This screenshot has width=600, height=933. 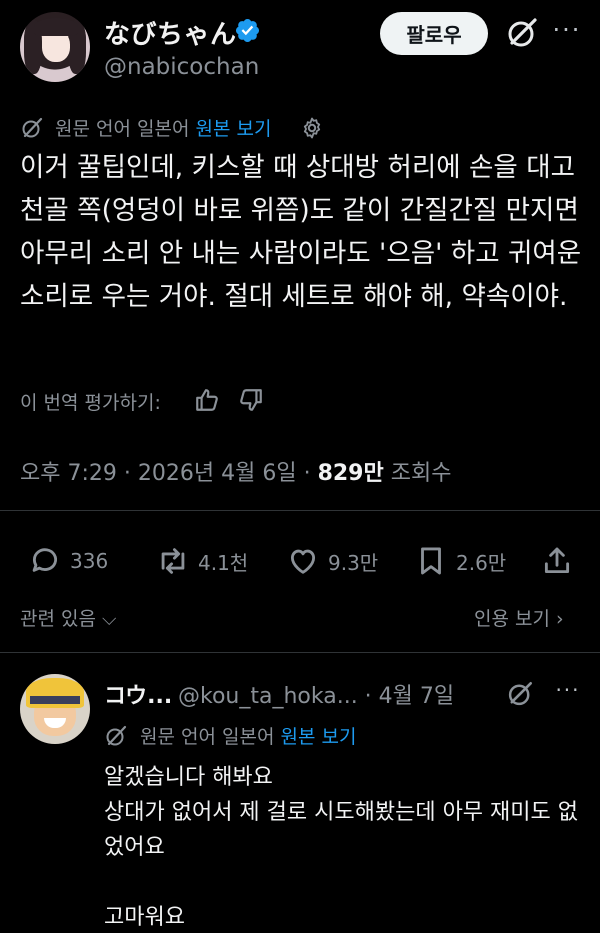 What do you see at coordinates (144, 917) in the screenshot?
I see `reply-line: 고마워요` at bounding box center [144, 917].